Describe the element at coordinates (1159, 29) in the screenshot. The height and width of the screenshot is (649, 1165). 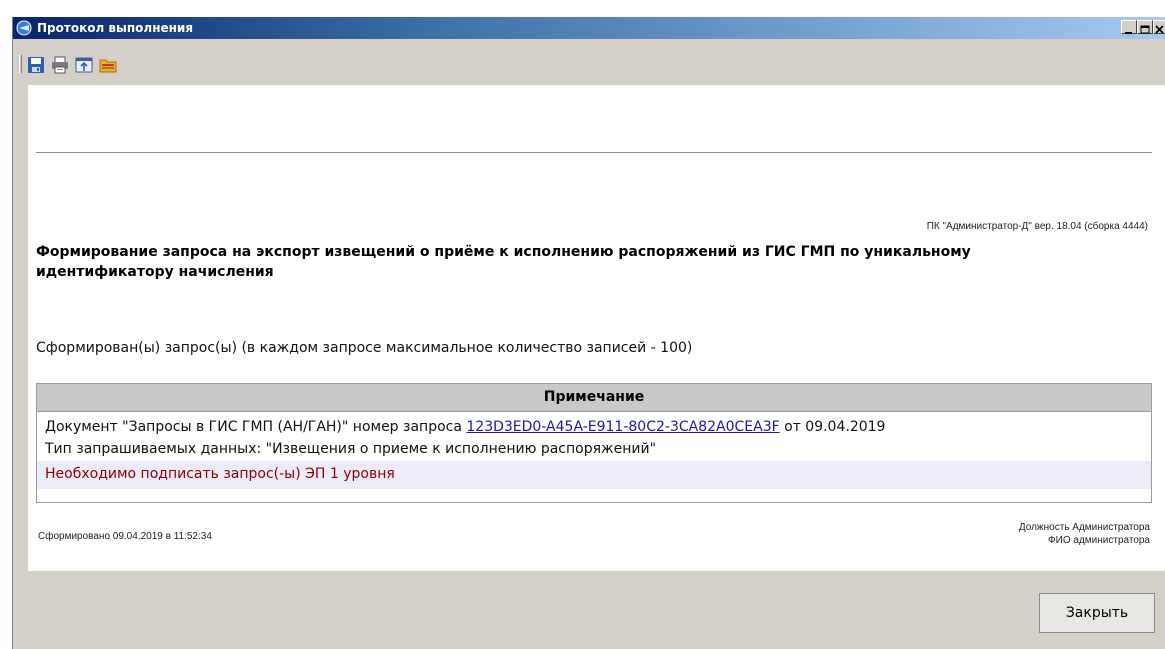
I see `close-icon` at that location.